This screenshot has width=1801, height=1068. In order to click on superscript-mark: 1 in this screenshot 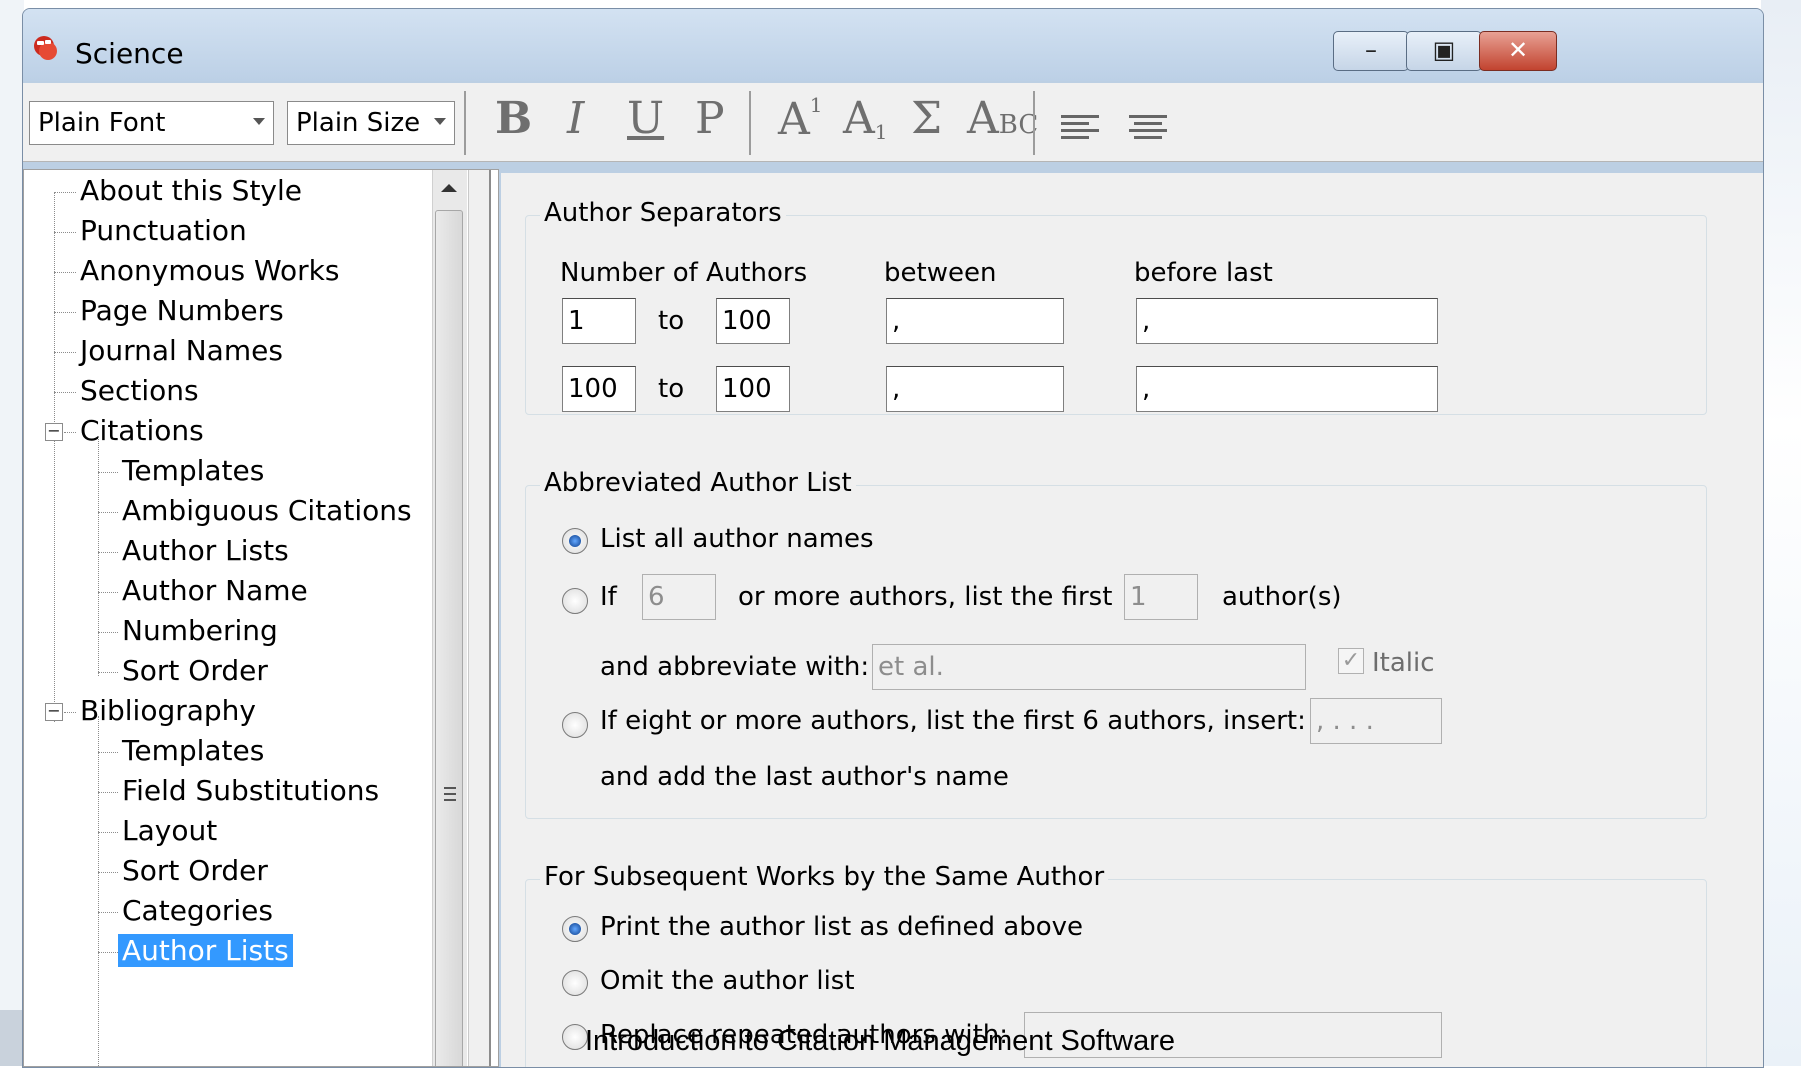, I will do `click(816, 105)`.